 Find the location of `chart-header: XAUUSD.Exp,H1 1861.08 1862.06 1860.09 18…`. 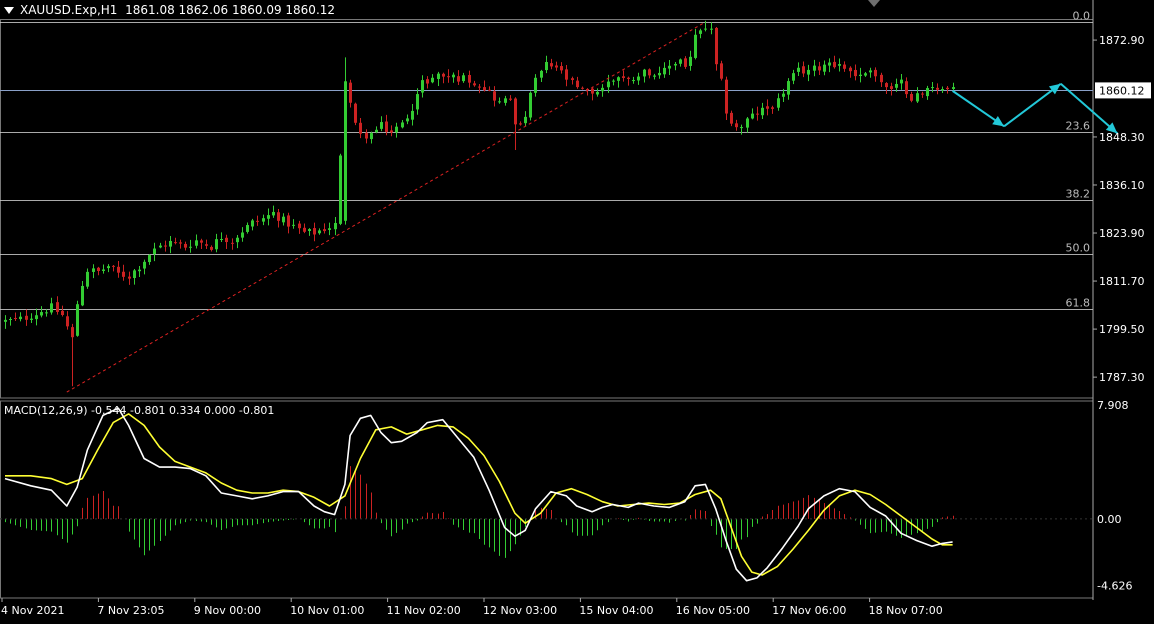

chart-header: XAUUSD.Exp,H1 1861.08 1862.06 1860.09 18… is located at coordinates (169, 10).